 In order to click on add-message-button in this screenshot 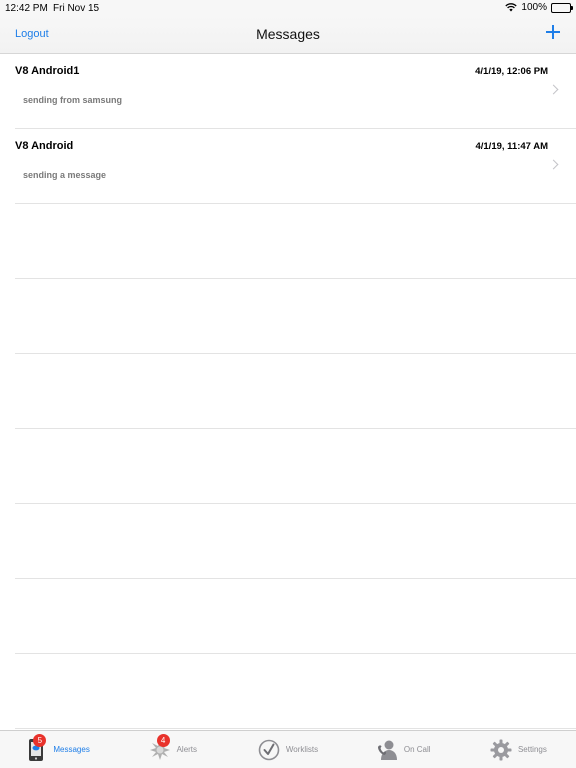, I will do `click(553, 32)`.